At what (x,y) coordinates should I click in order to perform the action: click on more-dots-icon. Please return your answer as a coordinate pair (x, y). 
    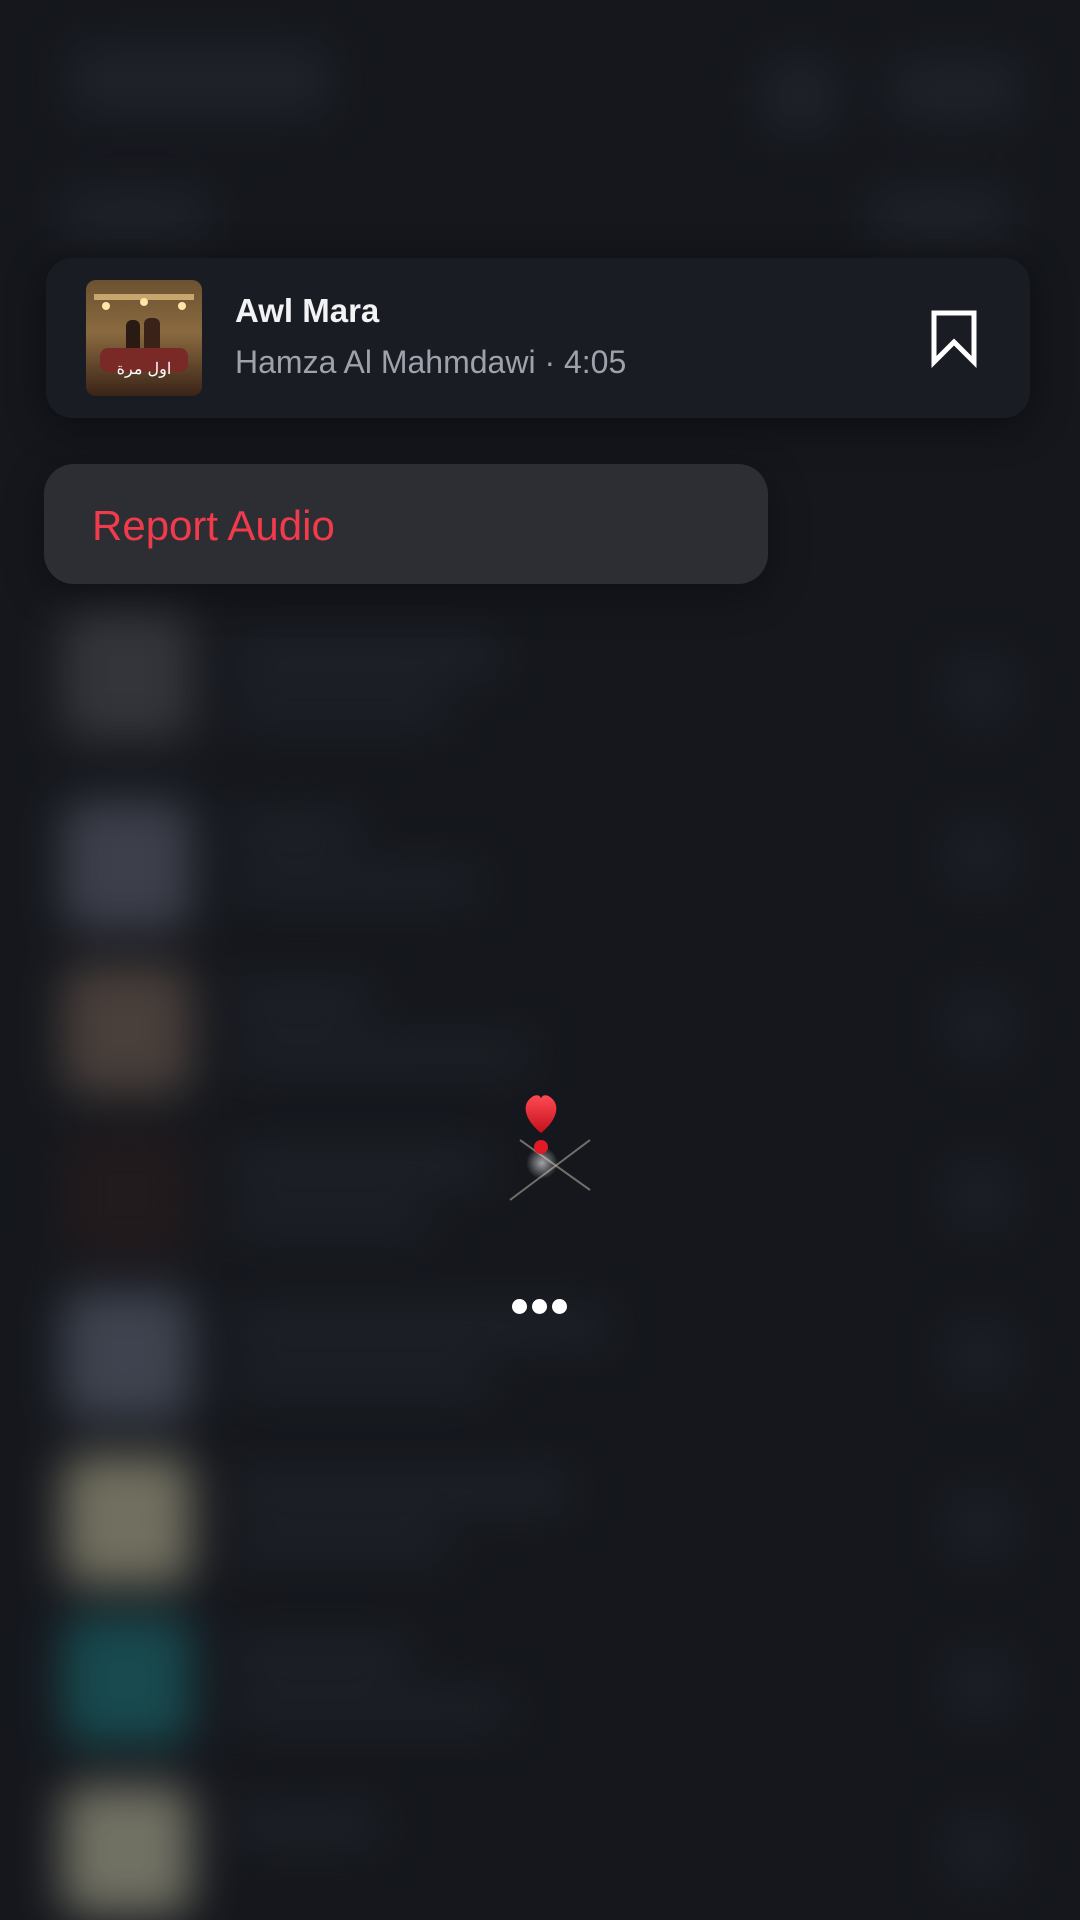
    Looking at the image, I should click on (536, 1307).